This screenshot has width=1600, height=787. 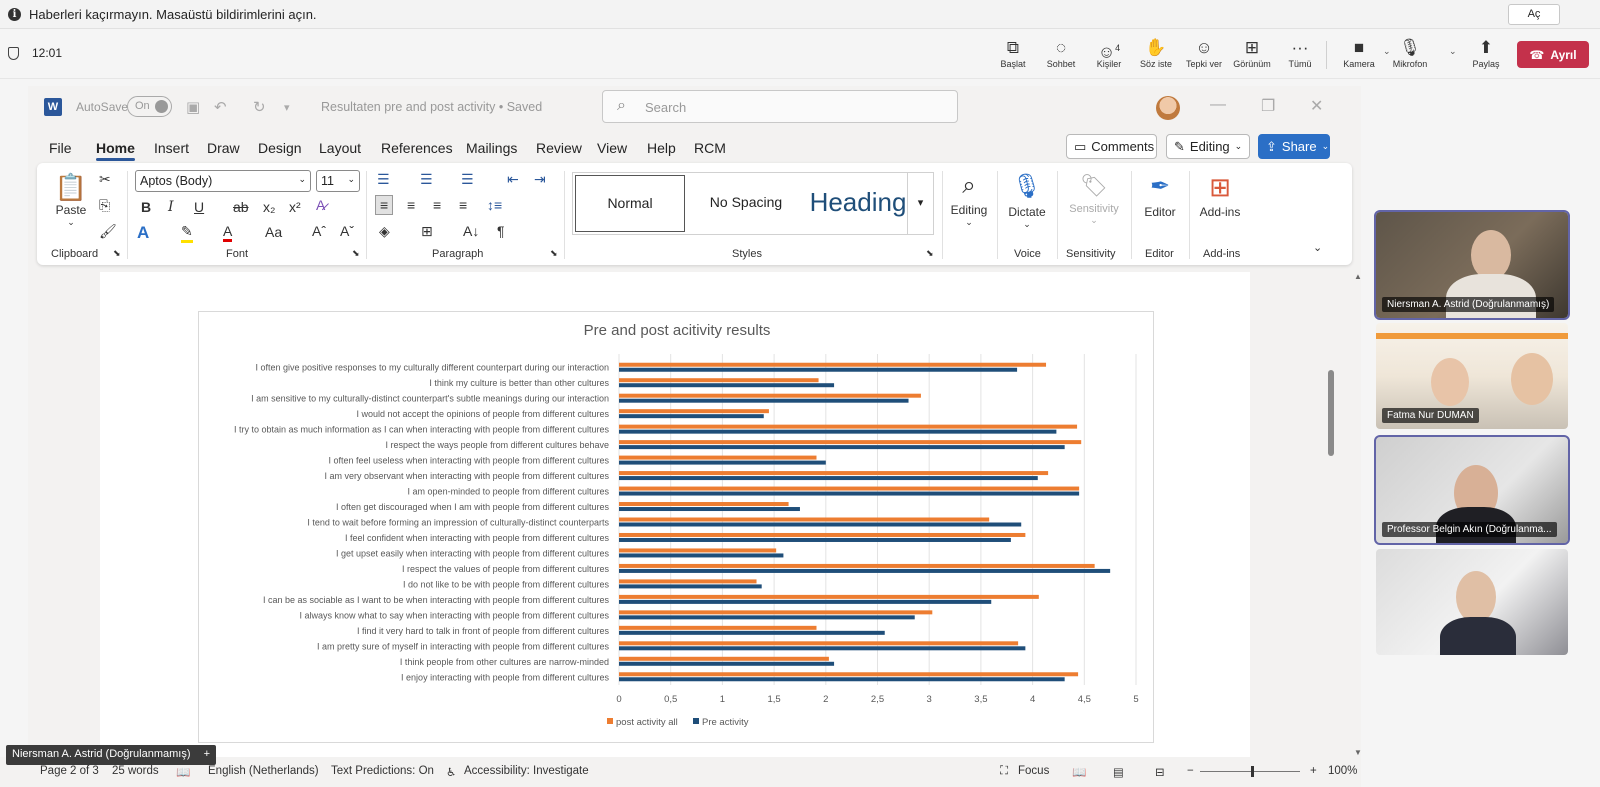 I want to click on italic-icon: I, so click(x=171, y=207).